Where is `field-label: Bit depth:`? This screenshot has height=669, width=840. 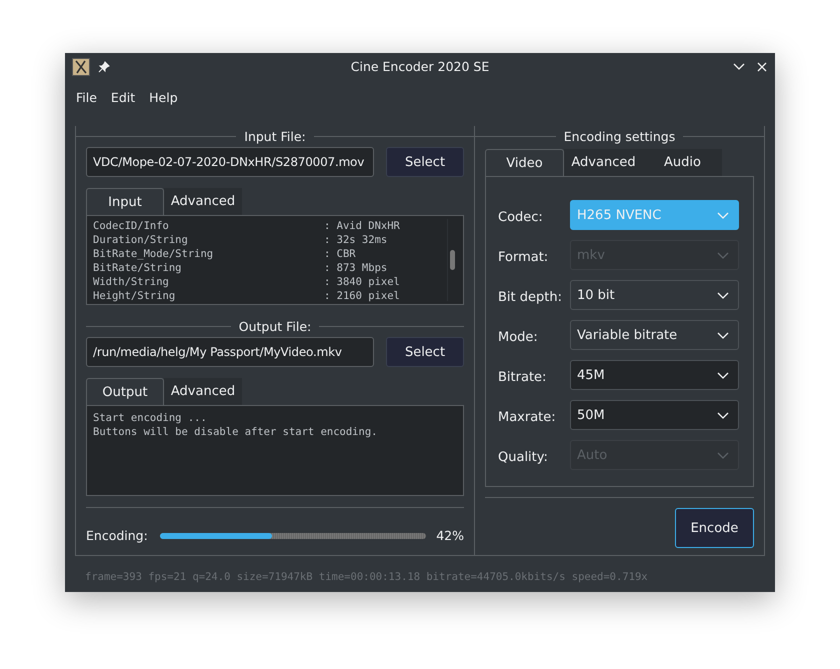
field-label: Bit depth: is located at coordinates (530, 296).